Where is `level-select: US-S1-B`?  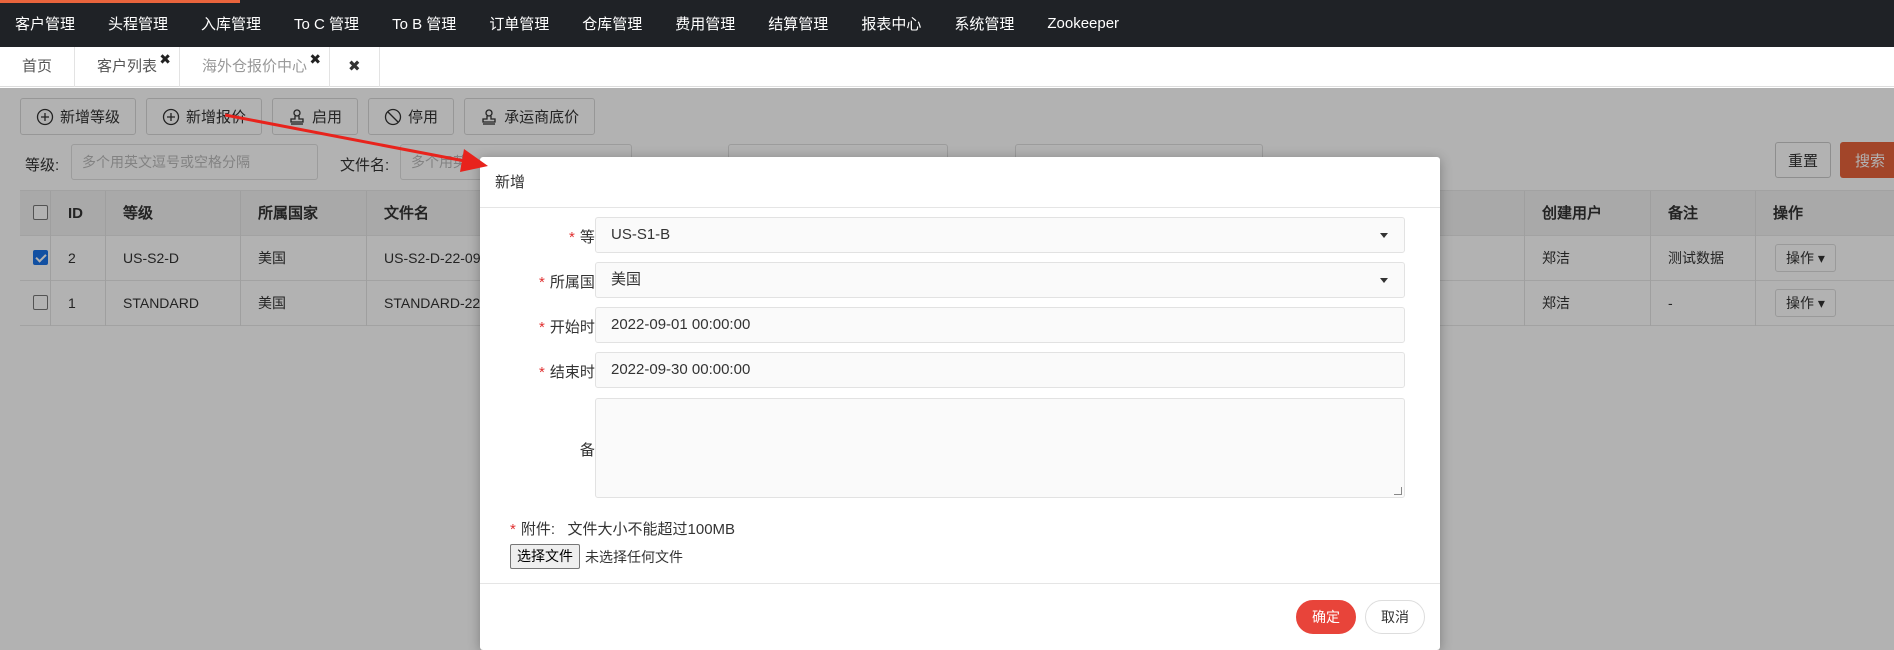
level-select: US-S1-B is located at coordinates (1000, 235).